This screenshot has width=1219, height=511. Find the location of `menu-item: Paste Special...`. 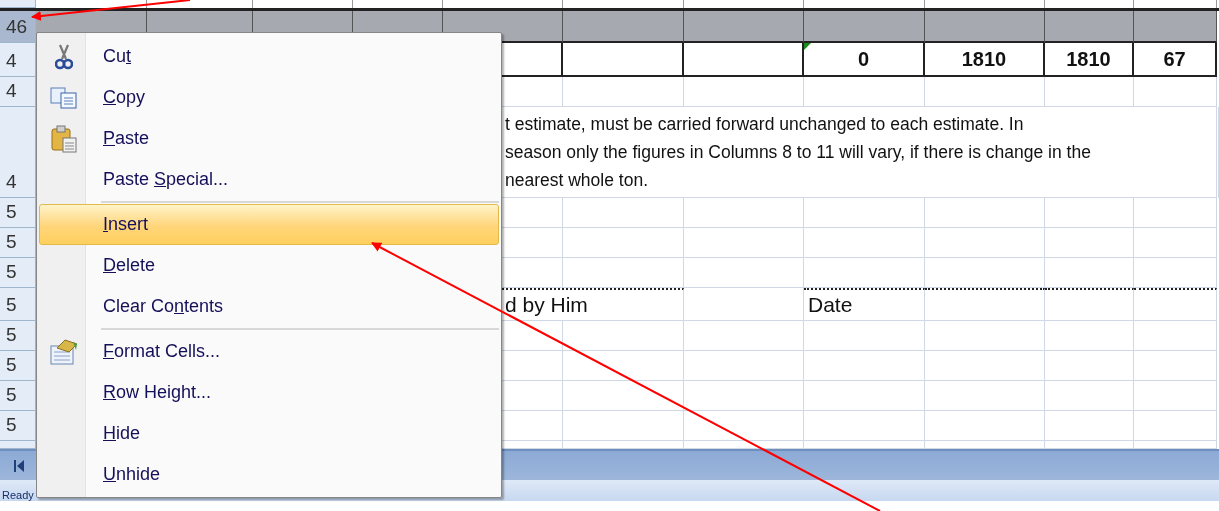

menu-item: Paste Special... is located at coordinates (269, 179).